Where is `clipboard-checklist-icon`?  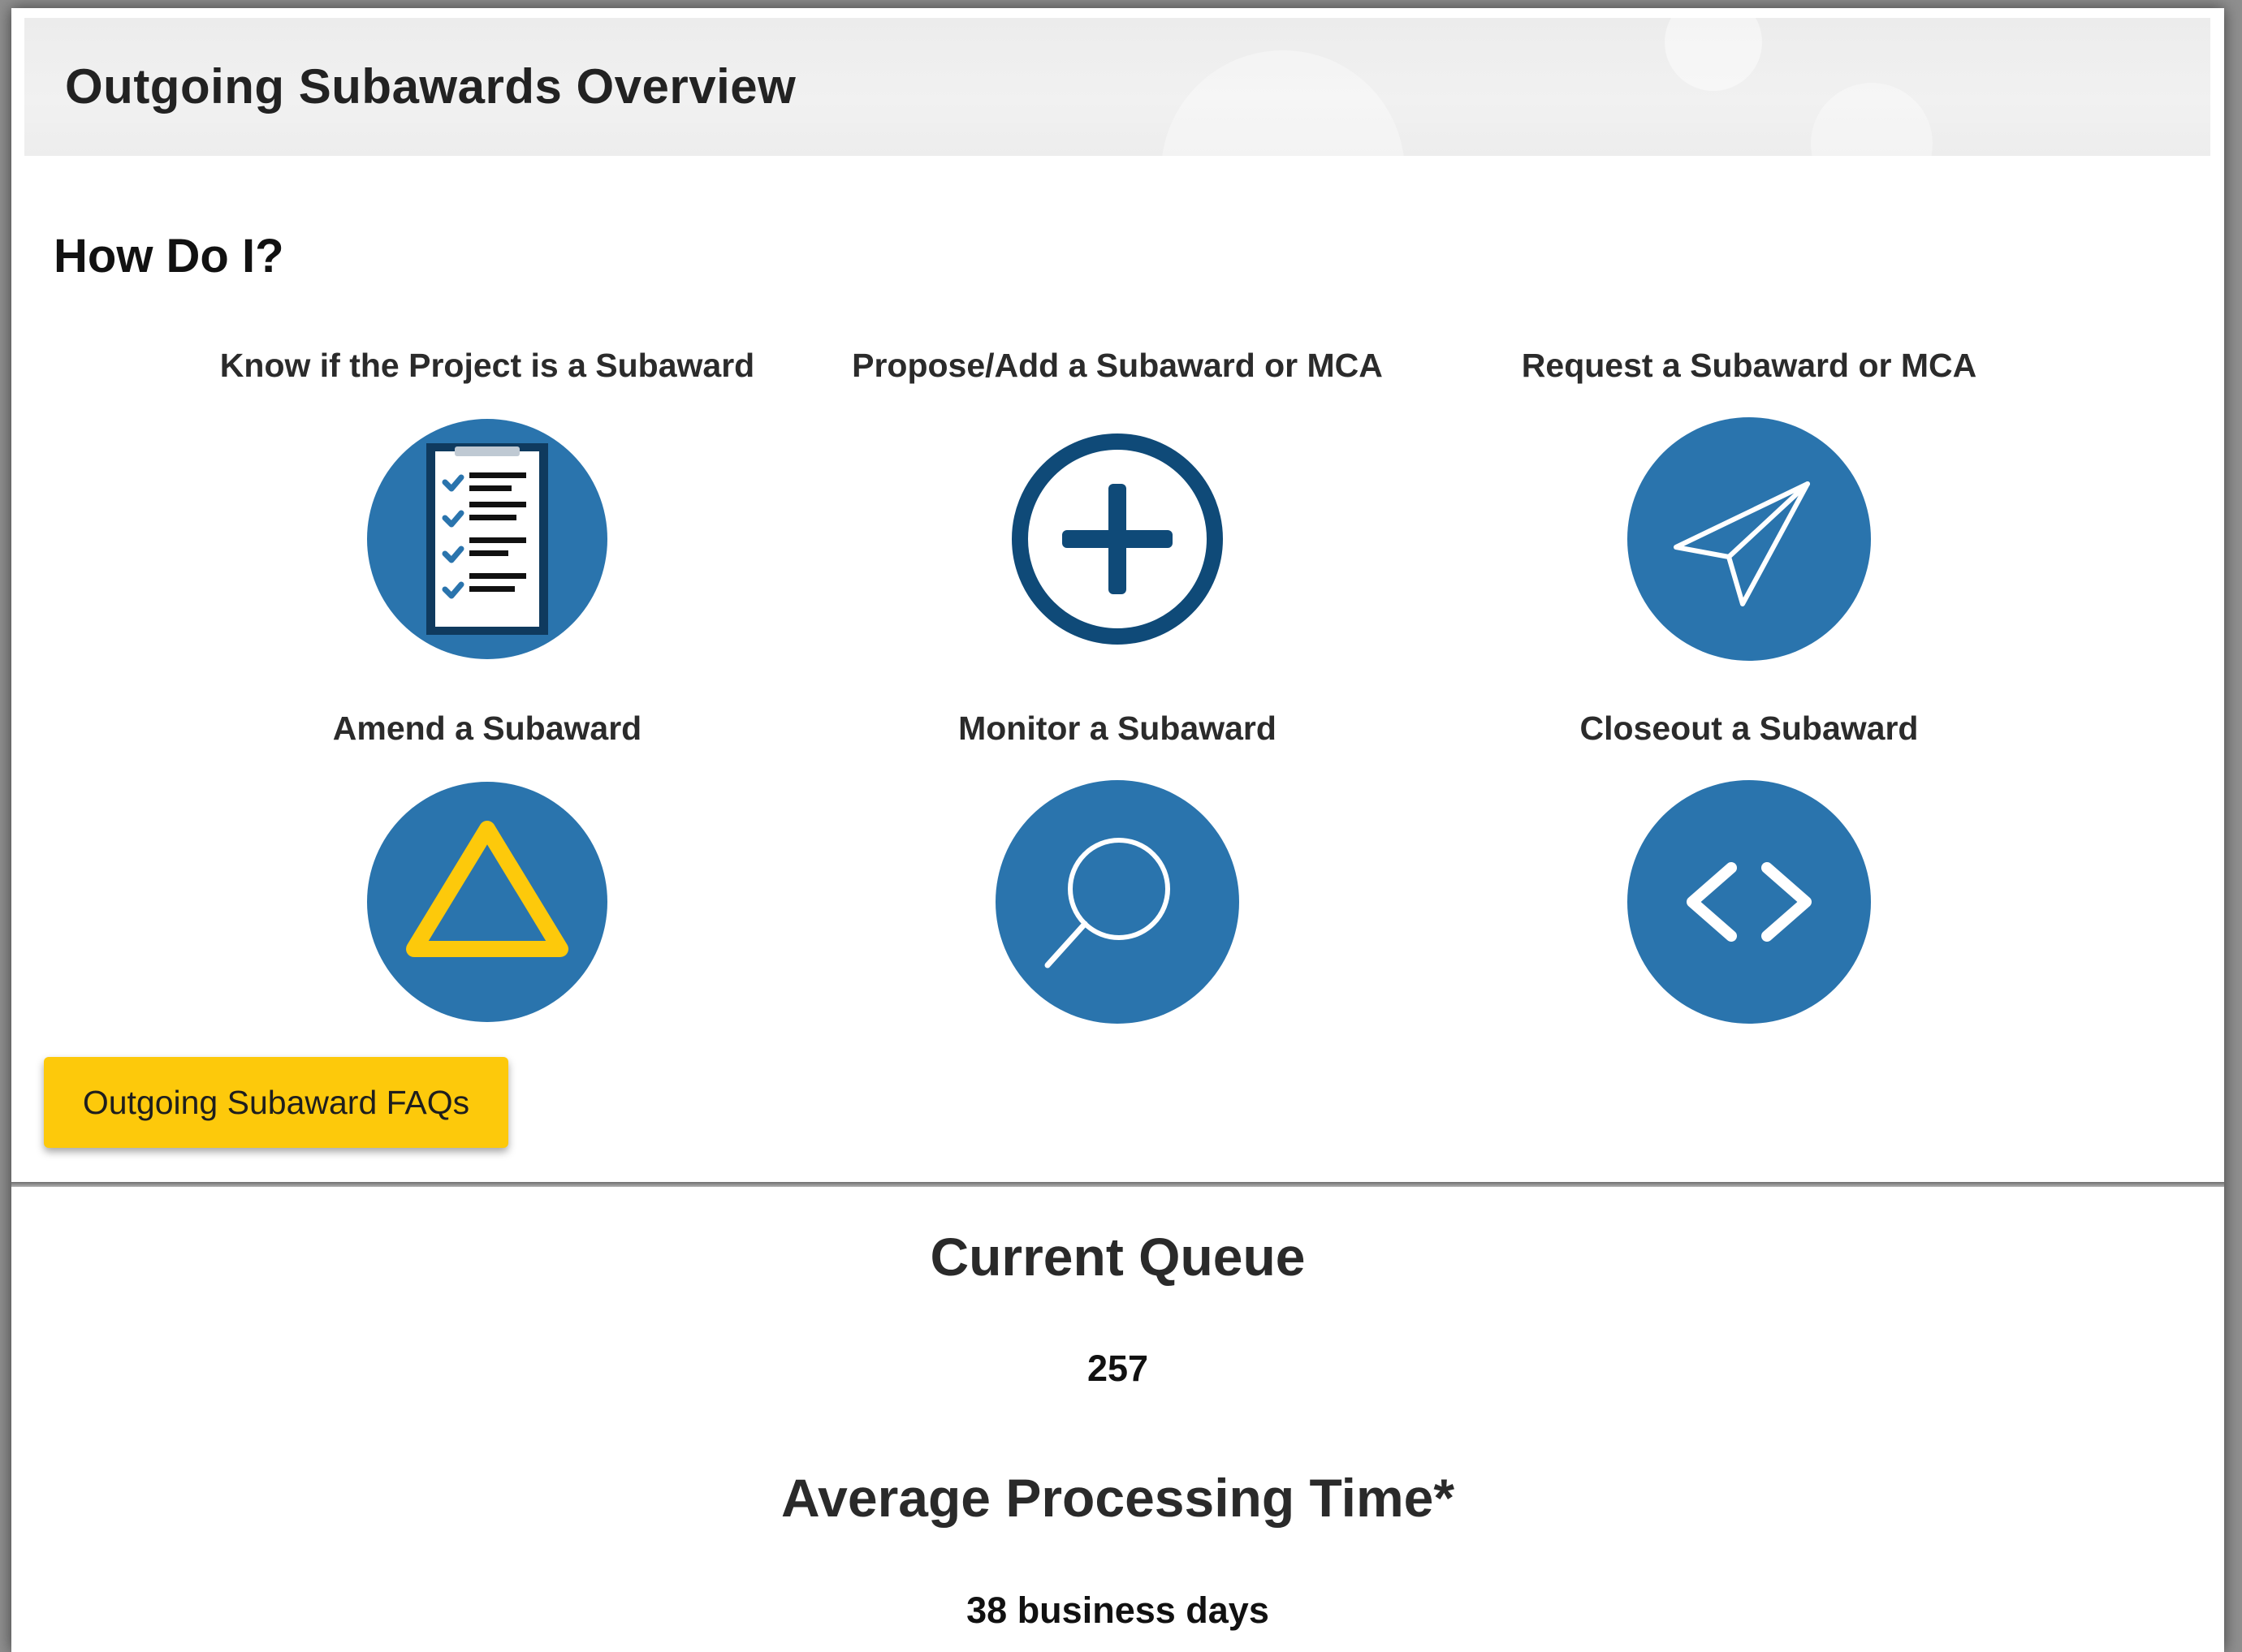 clipboard-checklist-icon is located at coordinates (487, 539).